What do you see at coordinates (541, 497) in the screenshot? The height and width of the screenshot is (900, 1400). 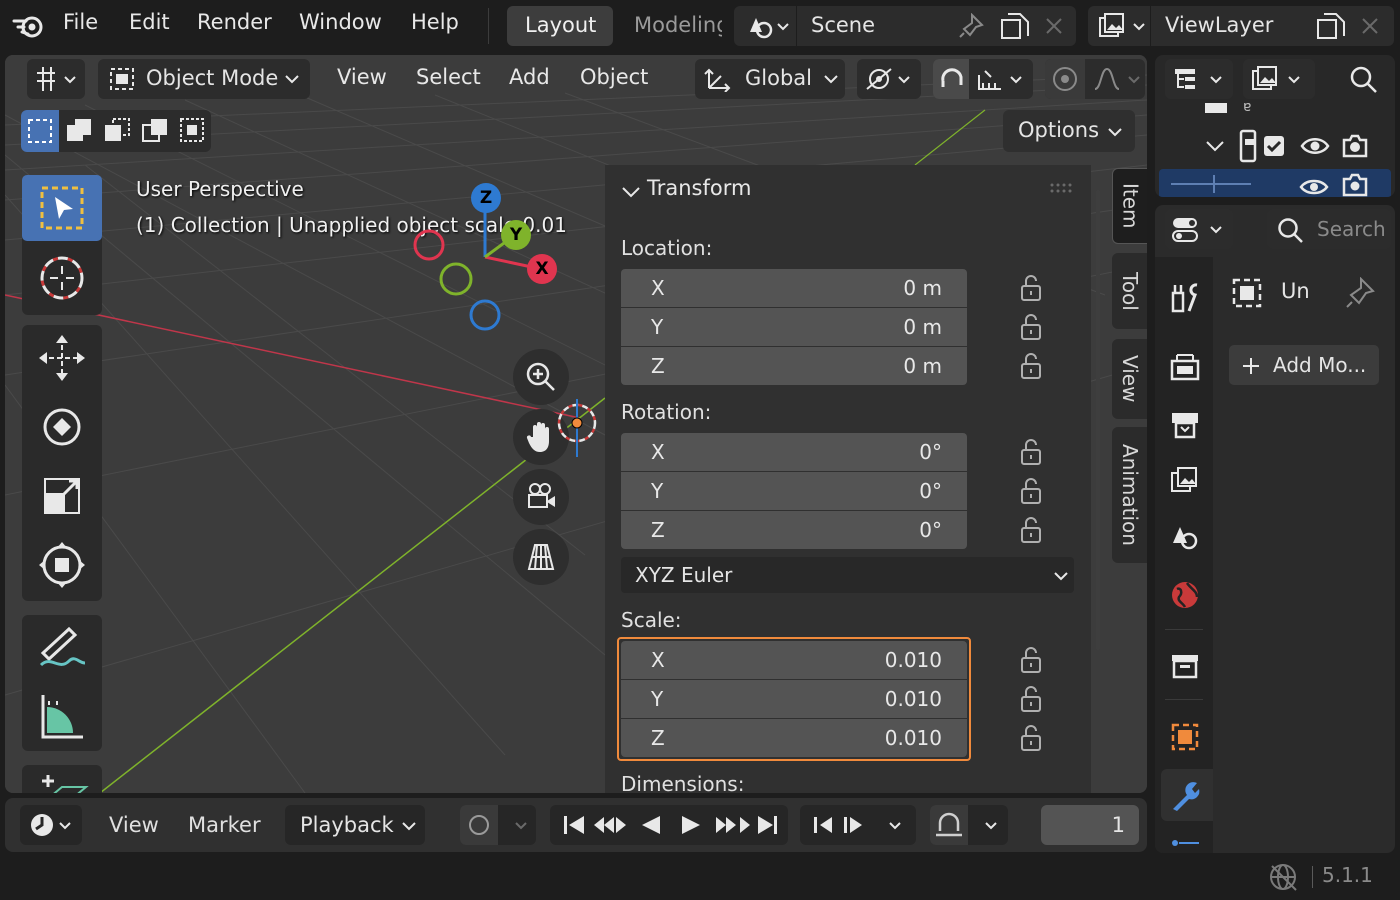 I see `camera-view-button` at bounding box center [541, 497].